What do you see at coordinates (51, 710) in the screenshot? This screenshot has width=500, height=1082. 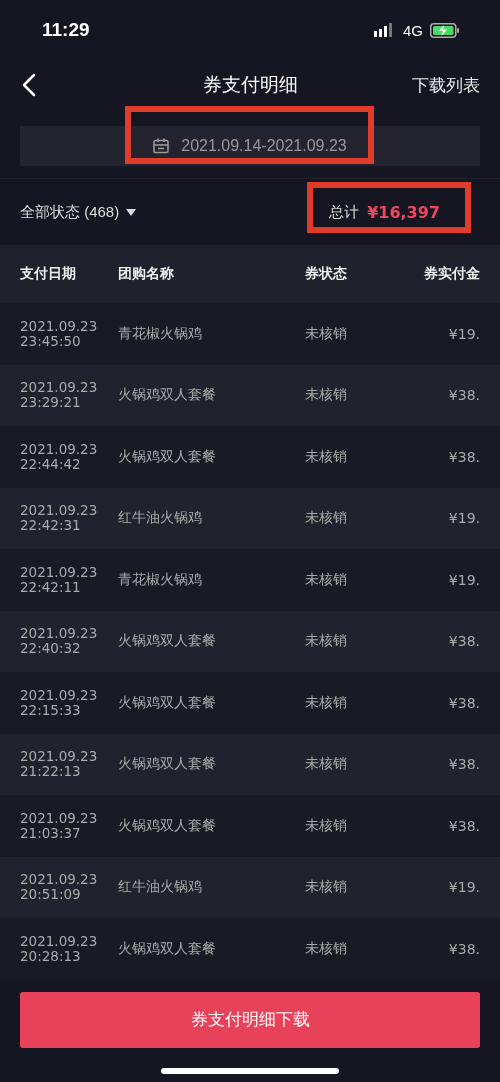 I see `time-cell-text: 22:15:33` at bounding box center [51, 710].